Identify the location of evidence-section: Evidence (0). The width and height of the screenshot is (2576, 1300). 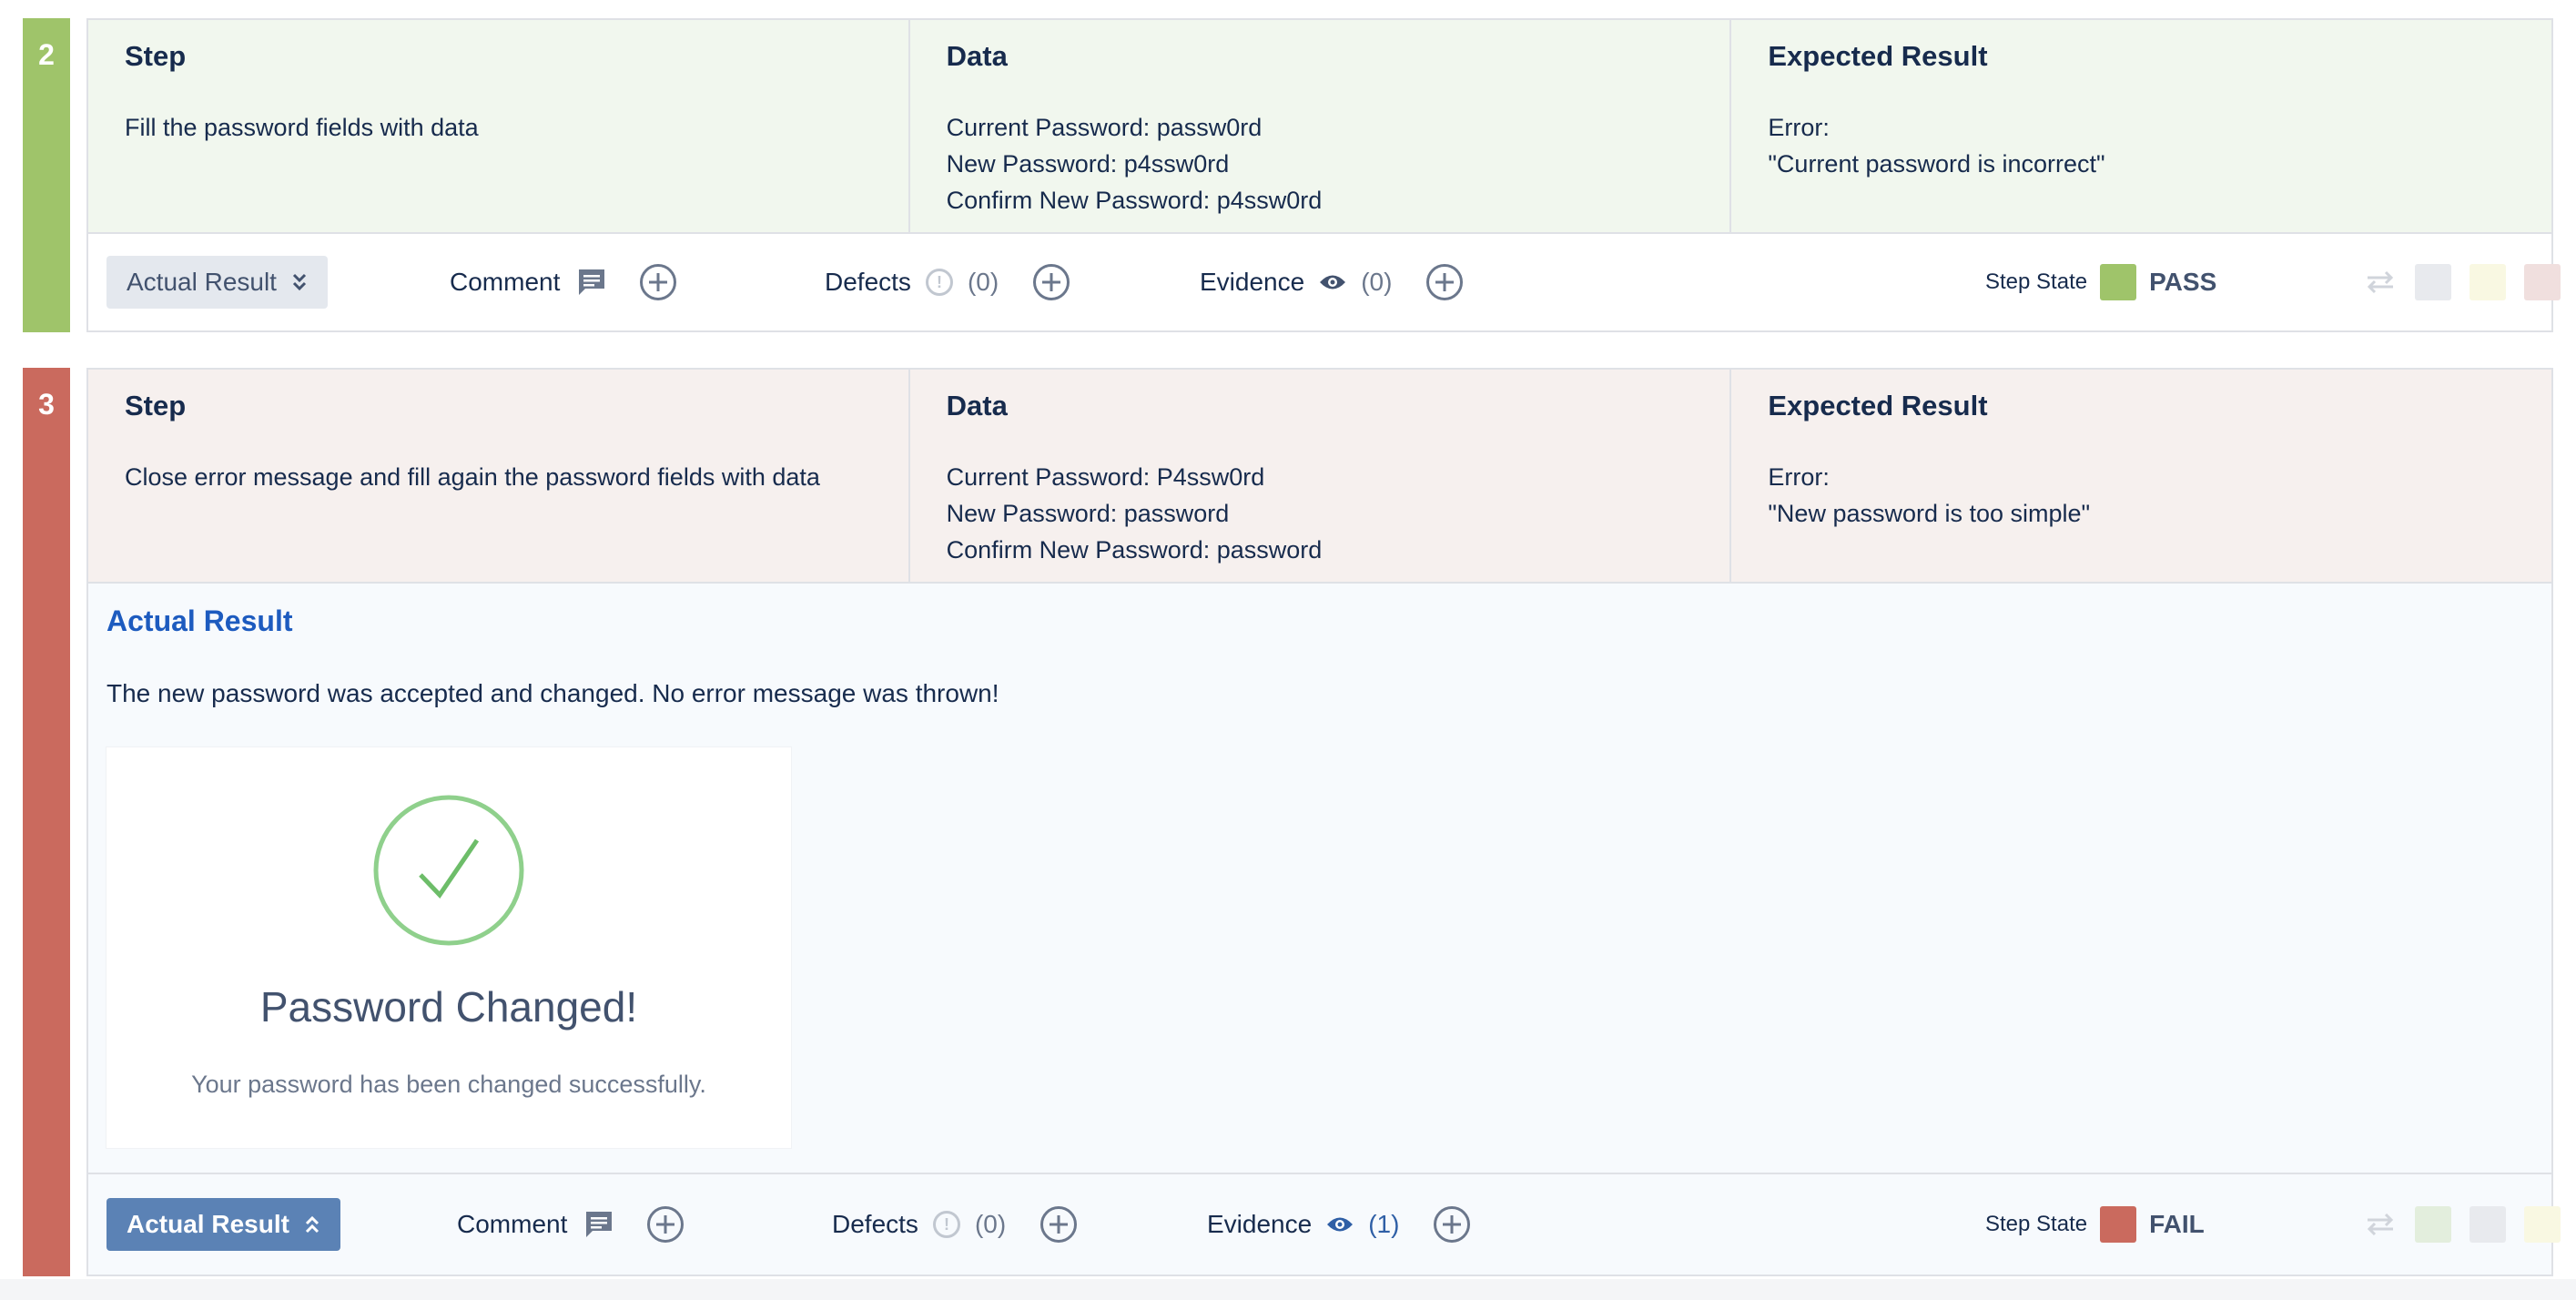
(1332, 282).